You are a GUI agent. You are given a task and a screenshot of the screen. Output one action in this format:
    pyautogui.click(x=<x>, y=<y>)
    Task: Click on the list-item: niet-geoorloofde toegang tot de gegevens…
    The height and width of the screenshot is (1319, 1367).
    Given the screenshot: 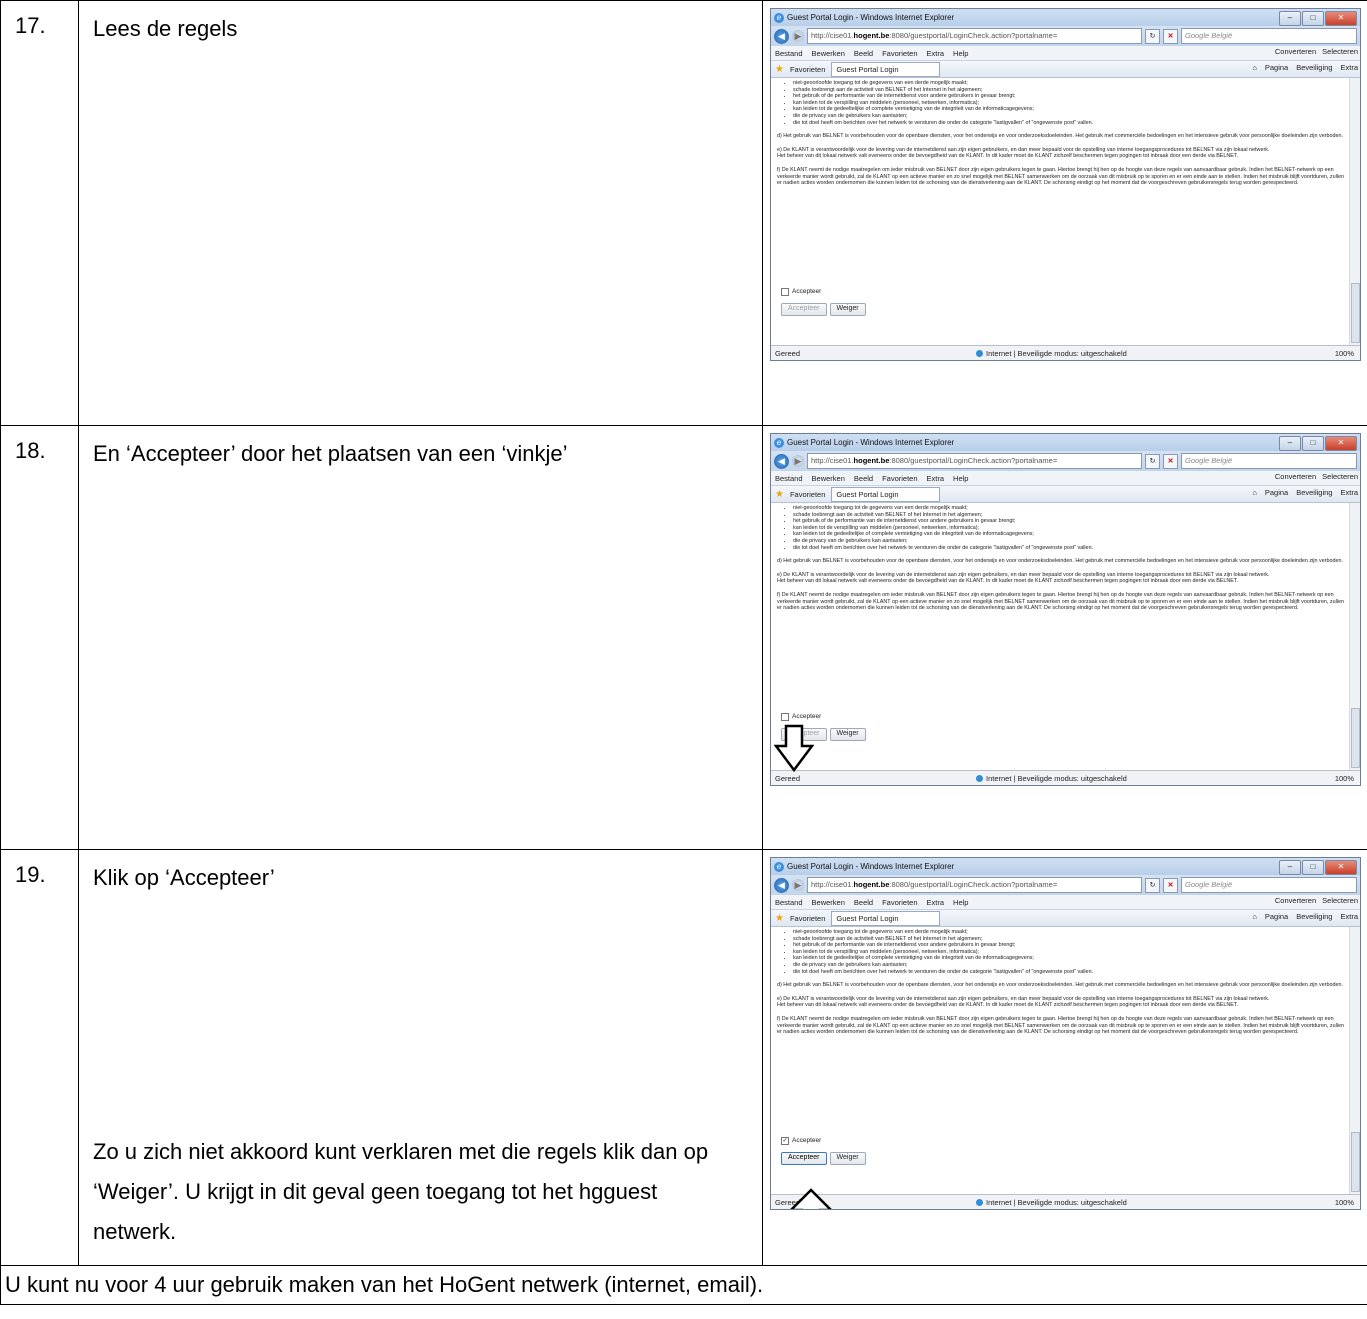 What is the action you would take?
    pyautogui.click(x=1069, y=508)
    